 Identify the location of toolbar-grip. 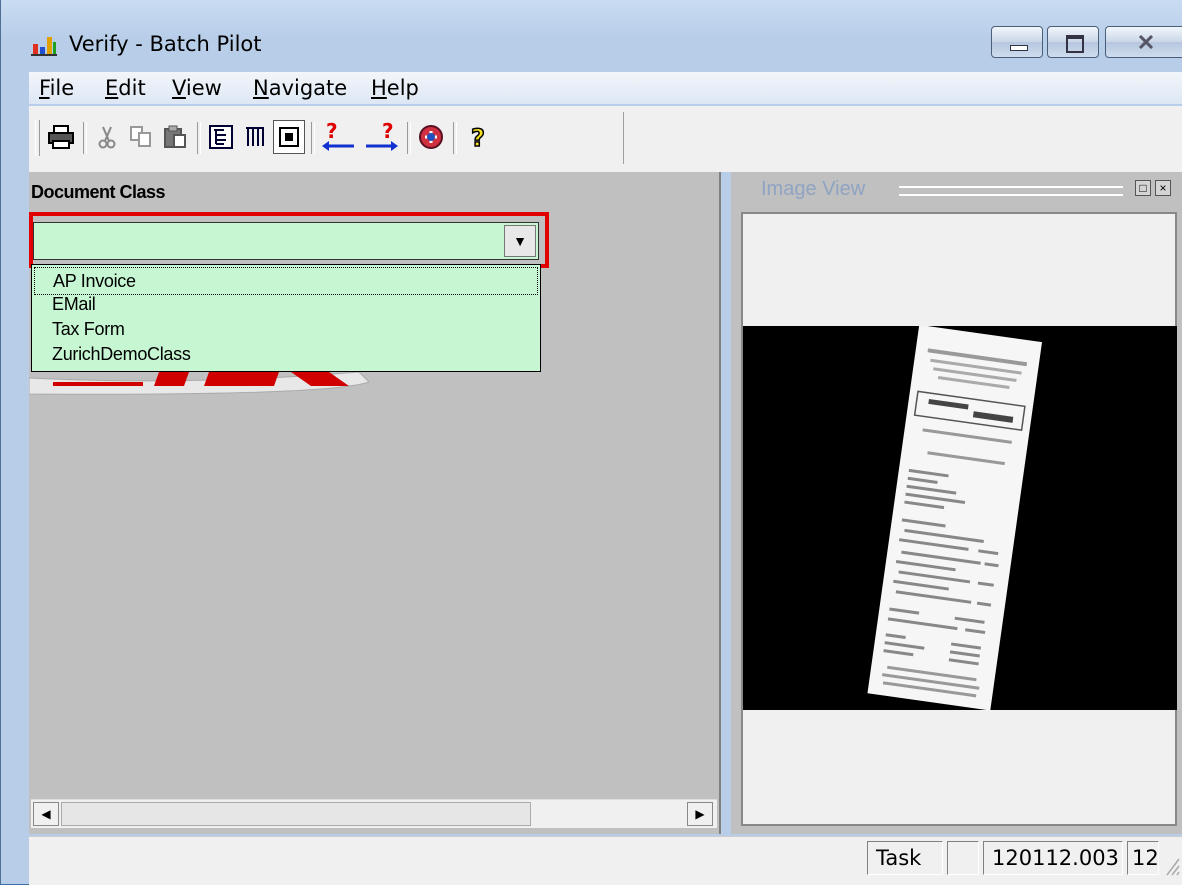
(37, 138).